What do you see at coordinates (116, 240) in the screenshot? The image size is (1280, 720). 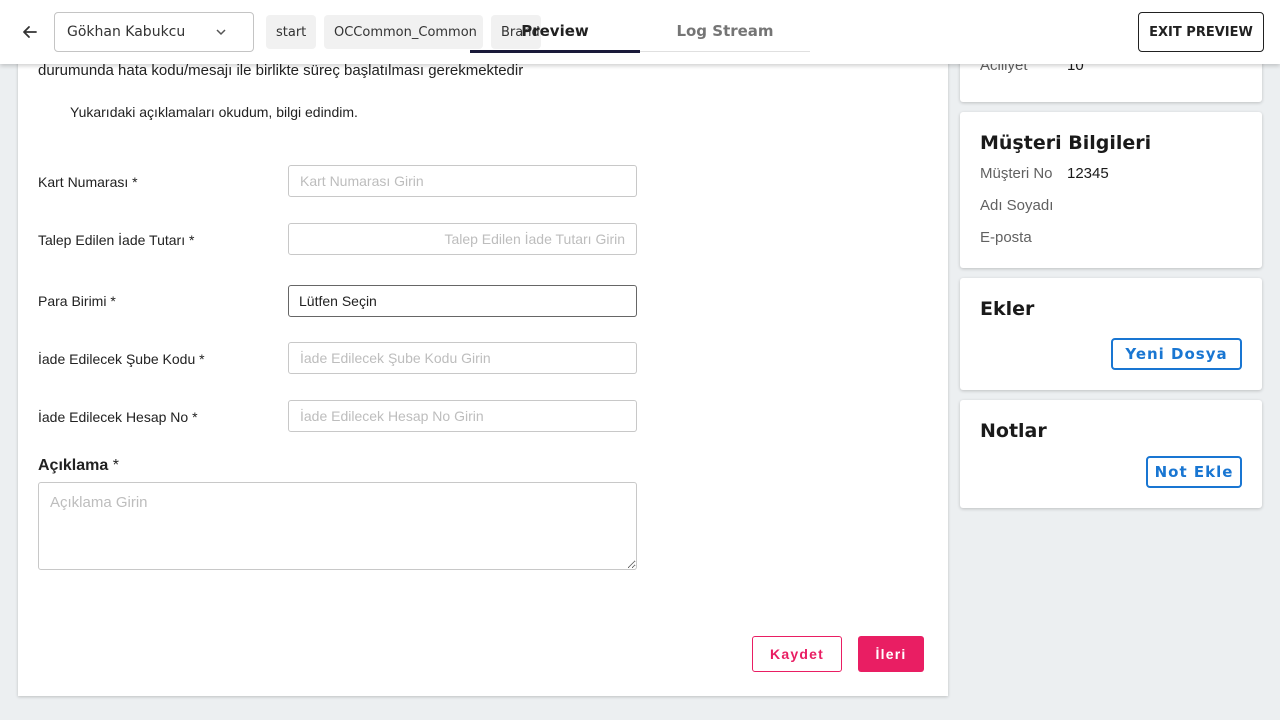 I see `refund-amount-label: Talep Edilen İade Tutarı *` at bounding box center [116, 240].